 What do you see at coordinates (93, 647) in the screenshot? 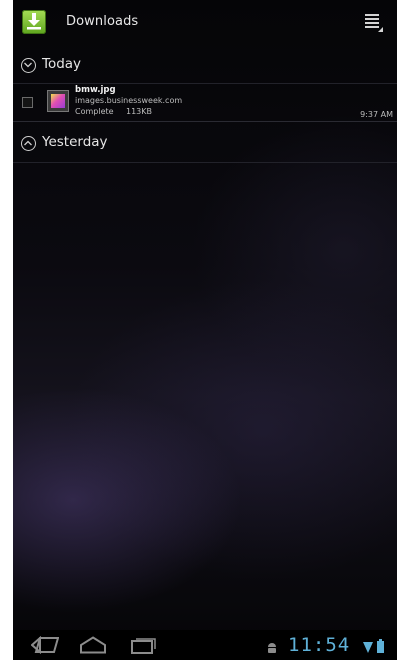
I see `home-icon` at bounding box center [93, 647].